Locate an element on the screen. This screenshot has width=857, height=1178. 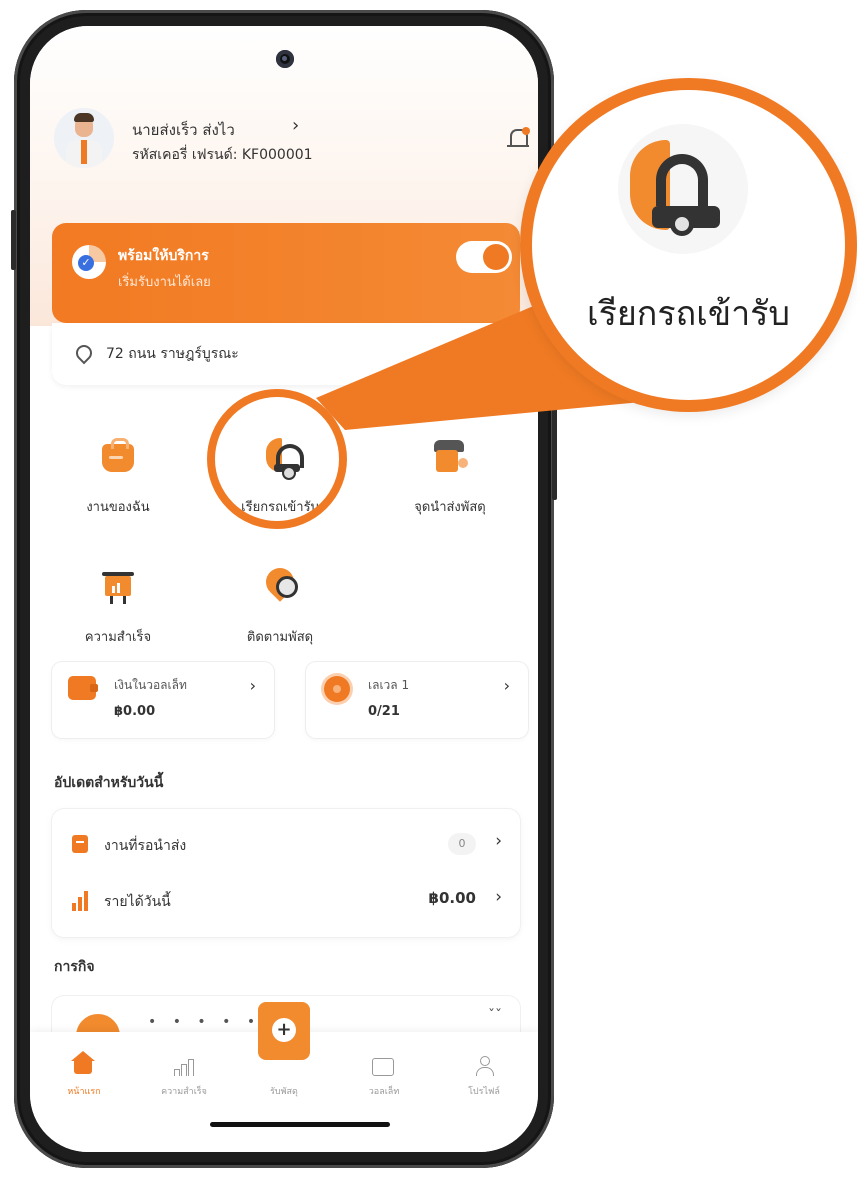
pickup-truck-icon is located at coordinates (675, 188).